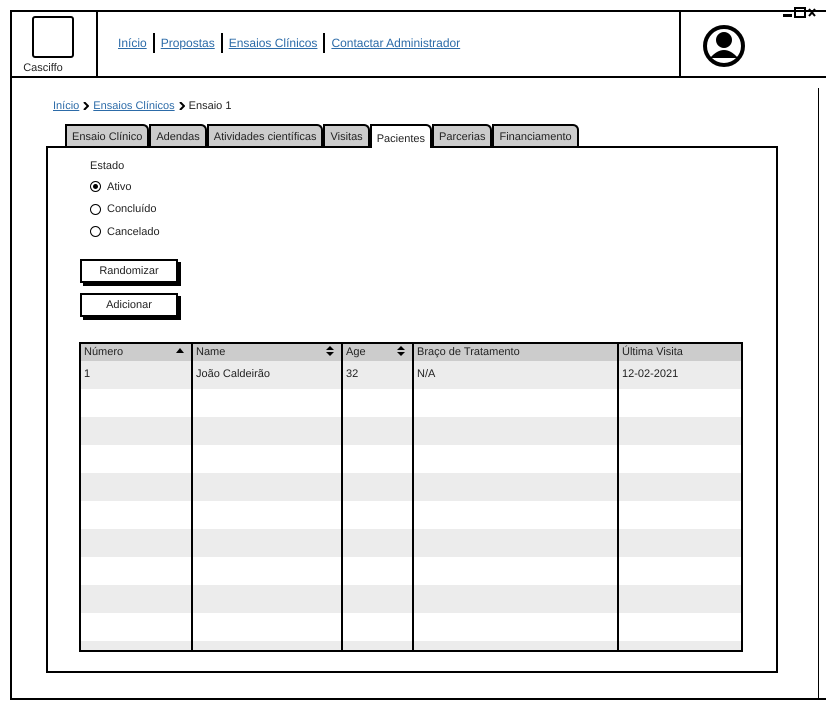 Image resolution: width=826 pixels, height=711 pixels. I want to click on user-avatar-icon, so click(724, 46).